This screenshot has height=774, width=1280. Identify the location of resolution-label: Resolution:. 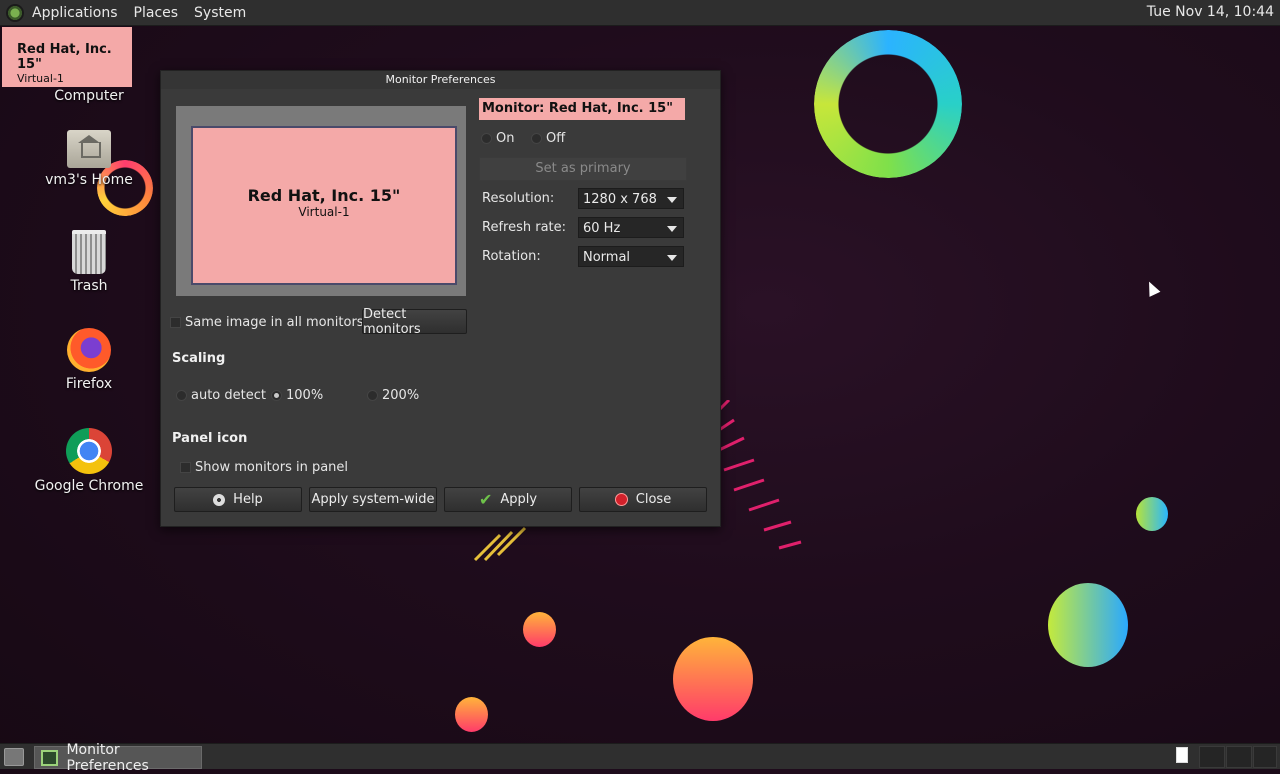
(518, 198).